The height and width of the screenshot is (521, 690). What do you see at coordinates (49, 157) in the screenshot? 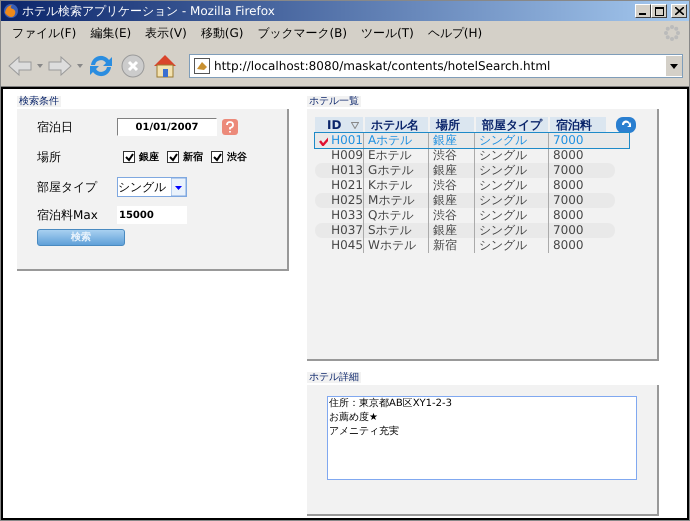
I see `field-label: 場所` at bounding box center [49, 157].